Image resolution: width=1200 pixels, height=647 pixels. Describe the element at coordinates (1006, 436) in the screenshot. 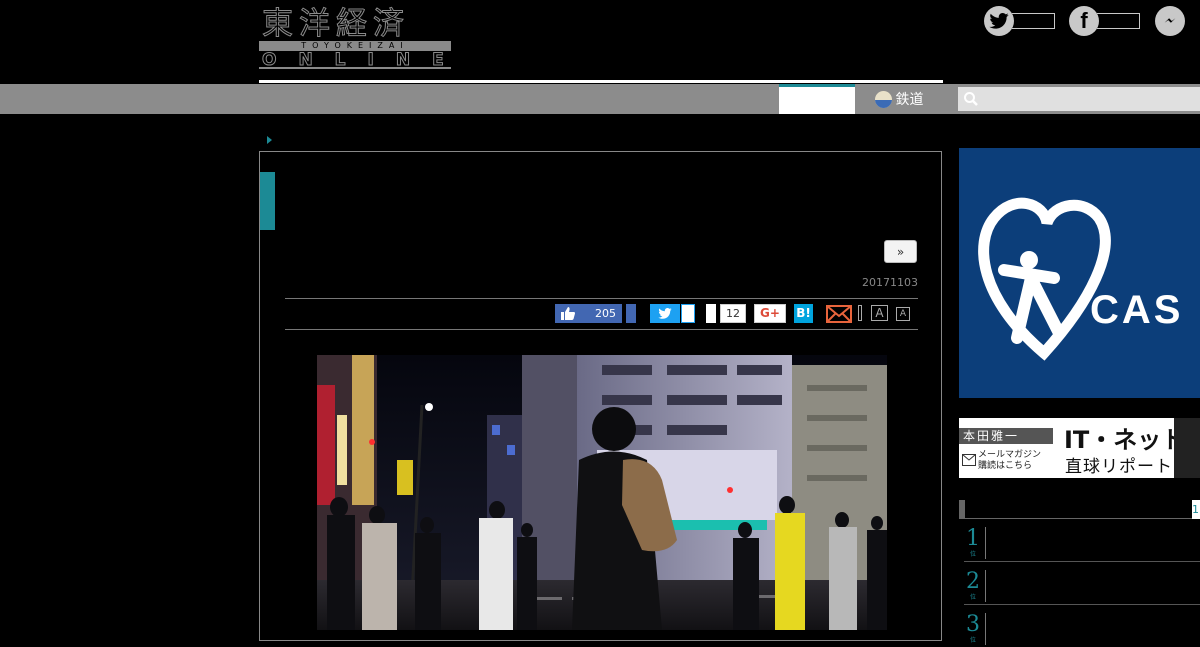

I see `ad-author: 本田雅一` at that location.